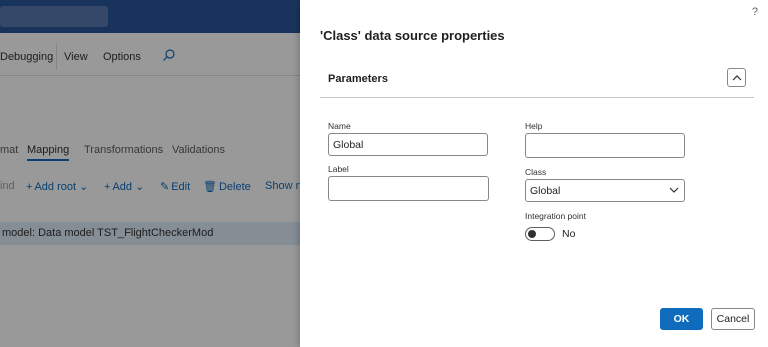 The width and height of the screenshot is (768, 347). Describe the element at coordinates (755, 12) in the screenshot. I see `help-icon: ?` at that location.